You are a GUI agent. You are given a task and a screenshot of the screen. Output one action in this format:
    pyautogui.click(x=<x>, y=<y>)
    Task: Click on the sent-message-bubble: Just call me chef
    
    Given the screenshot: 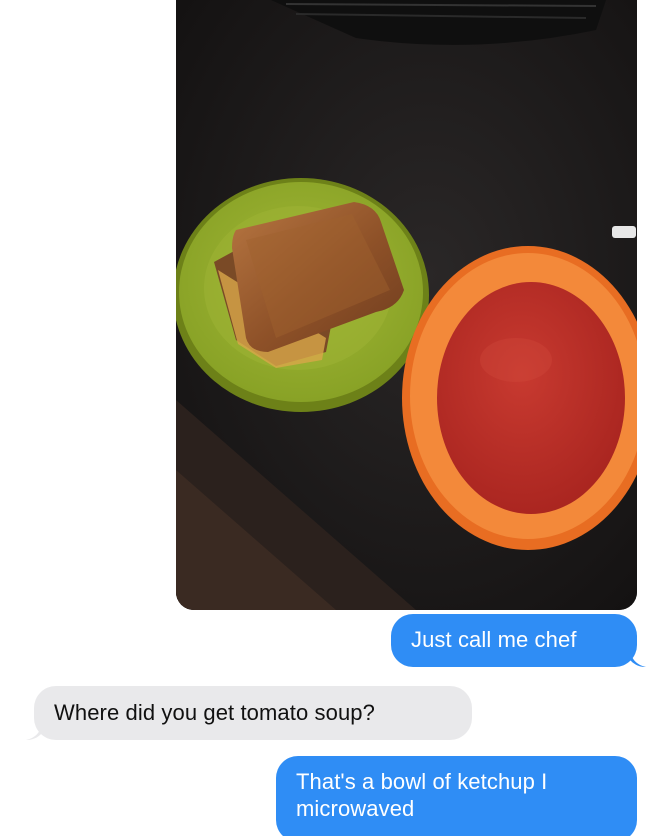 What is the action you would take?
    pyautogui.click(x=514, y=640)
    